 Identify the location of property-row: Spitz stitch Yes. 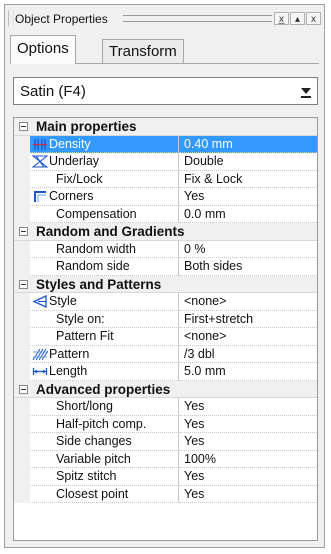
(165, 477).